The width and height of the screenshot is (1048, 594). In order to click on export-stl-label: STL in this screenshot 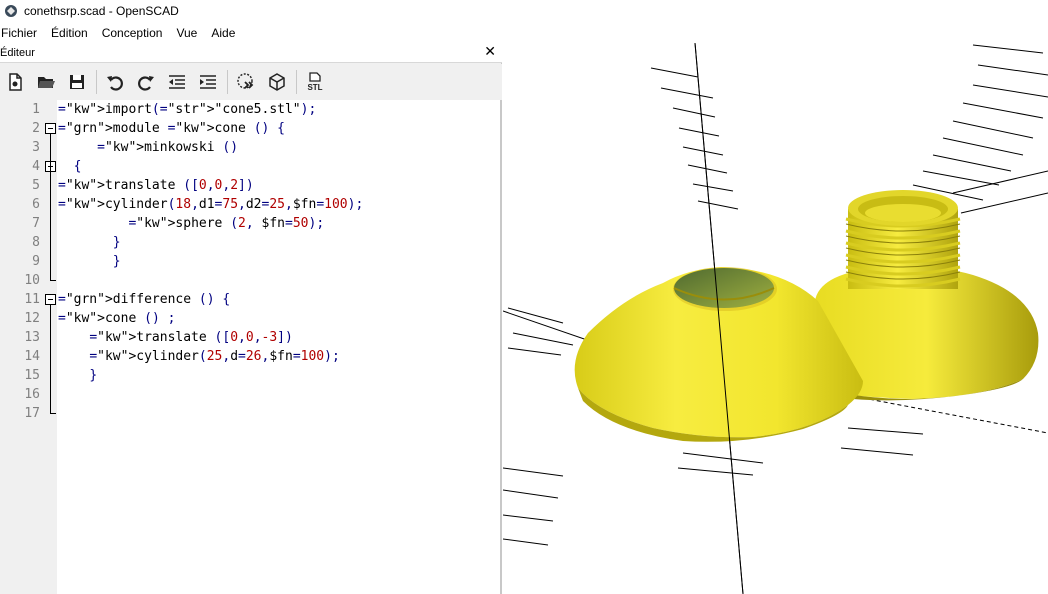, I will do `click(314, 87)`.